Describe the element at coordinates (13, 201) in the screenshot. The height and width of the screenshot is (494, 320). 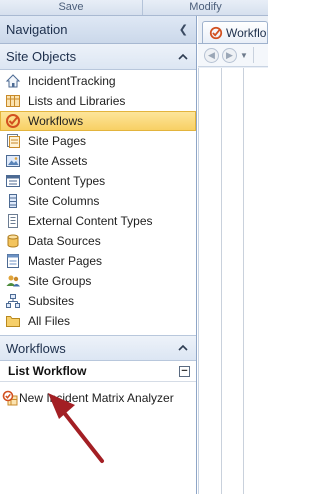
I see `site-columns-icon` at that location.